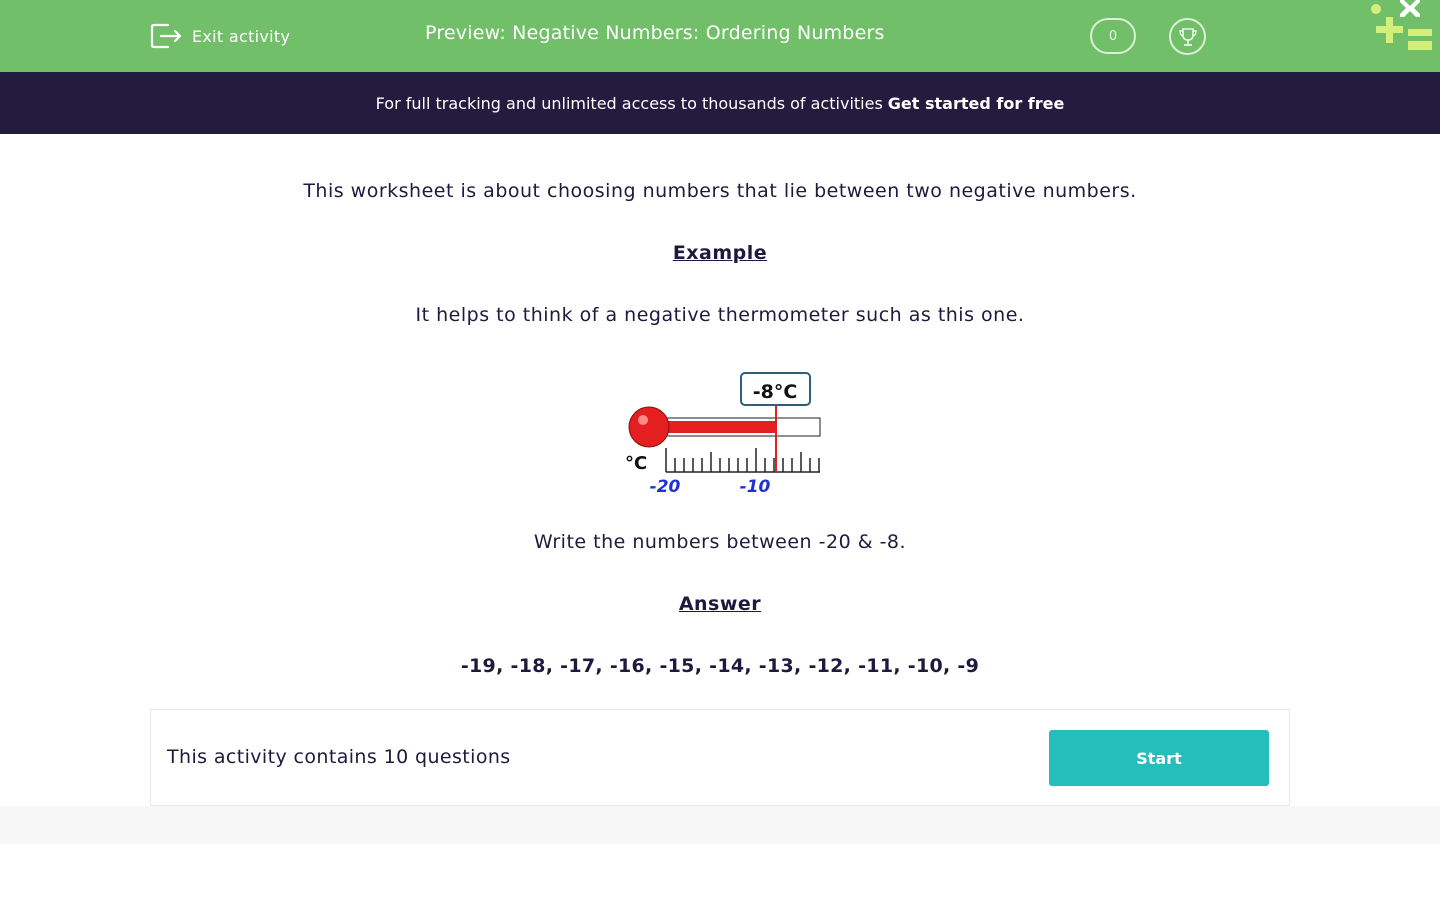 The width and height of the screenshot is (1440, 900). Describe the element at coordinates (636, 463) in the screenshot. I see `thermometer-unit-label: °C` at that location.